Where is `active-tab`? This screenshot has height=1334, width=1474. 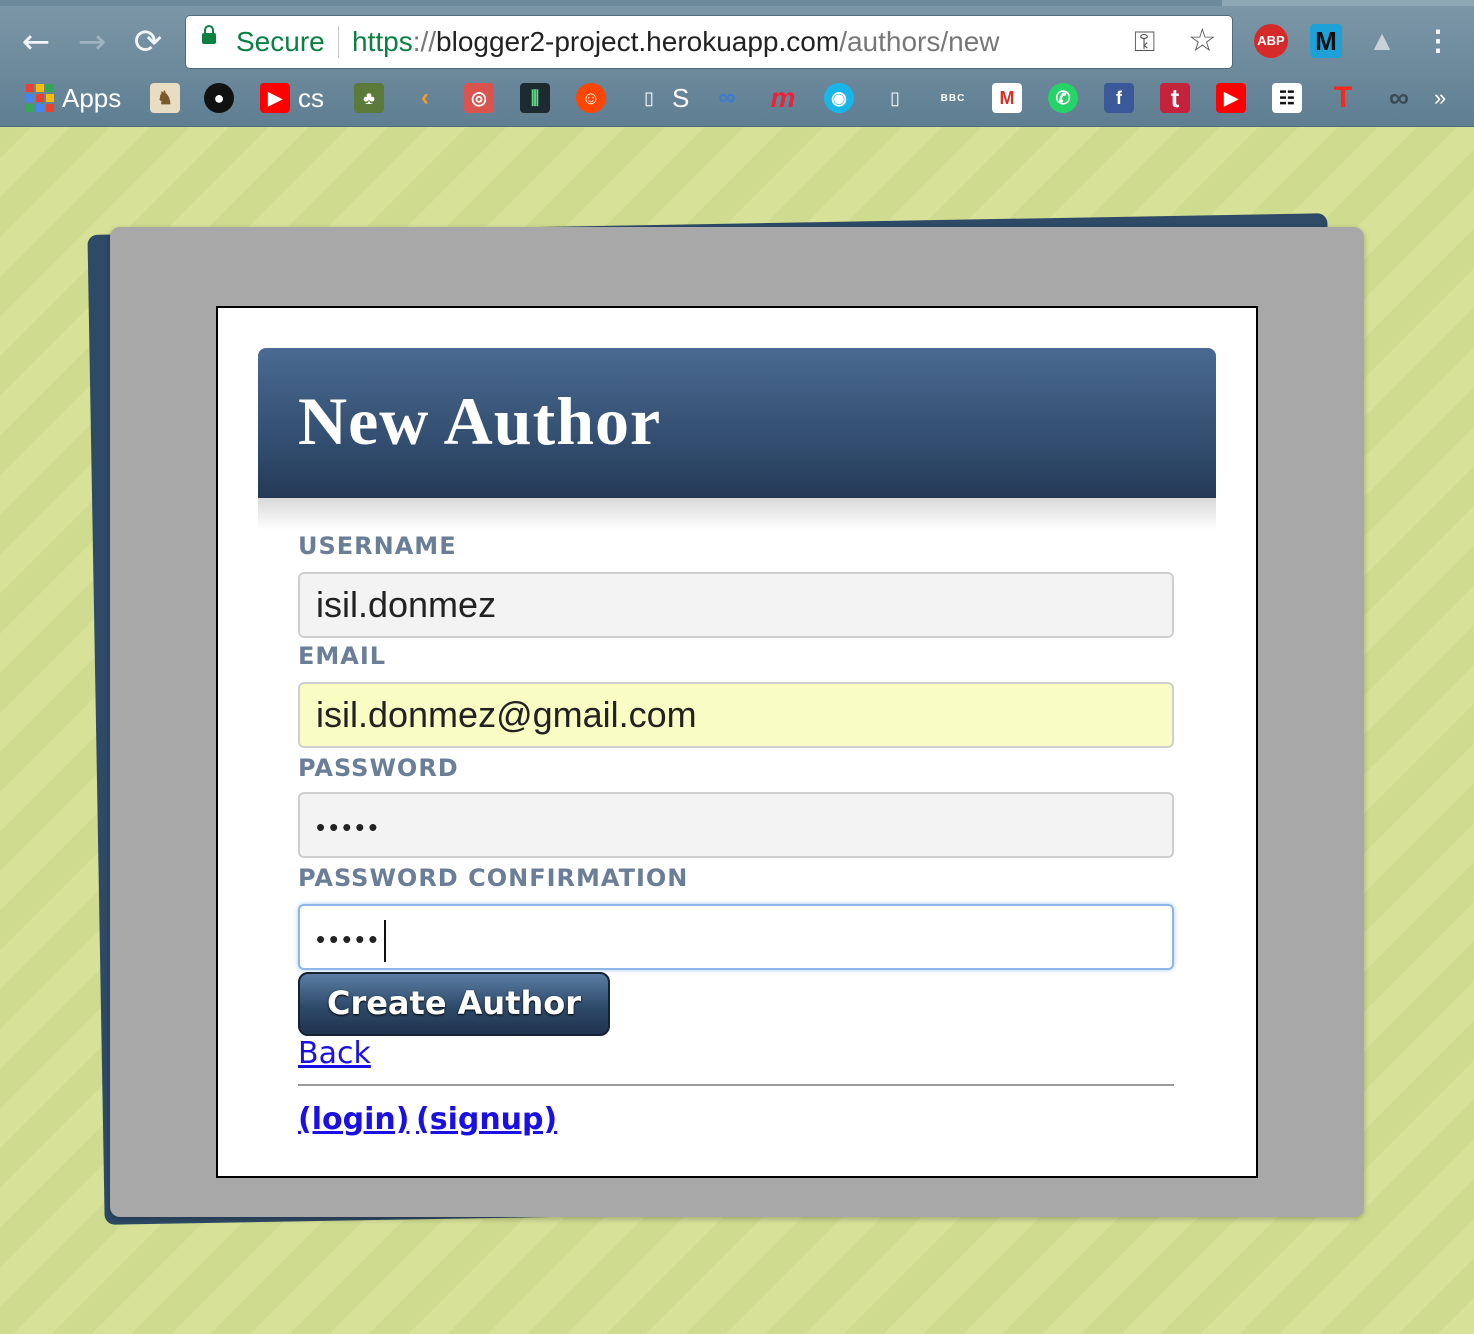 active-tab is located at coordinates (1348, 3).